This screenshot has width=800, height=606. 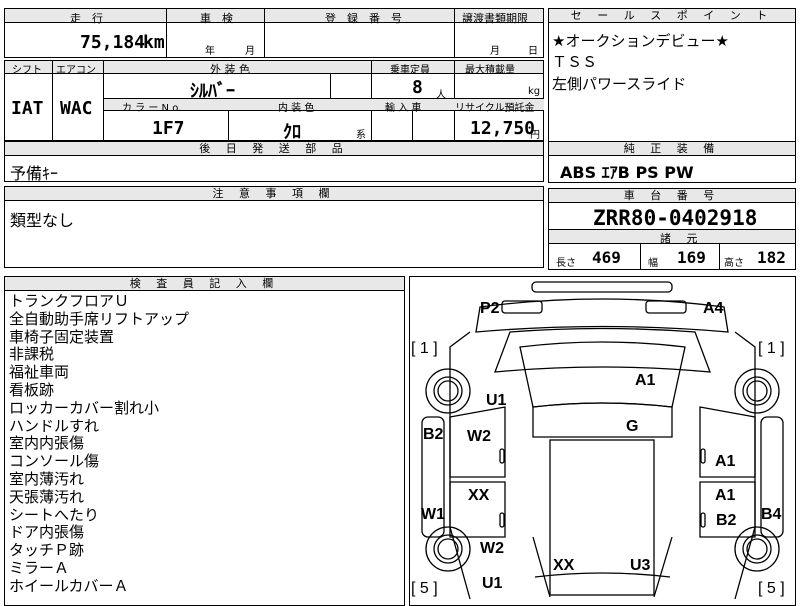 What do you see at coordinates (675, 218) in the screenshot?
I see `chassis-number: ZRR80-0402918` at bounding box center [675, 218].